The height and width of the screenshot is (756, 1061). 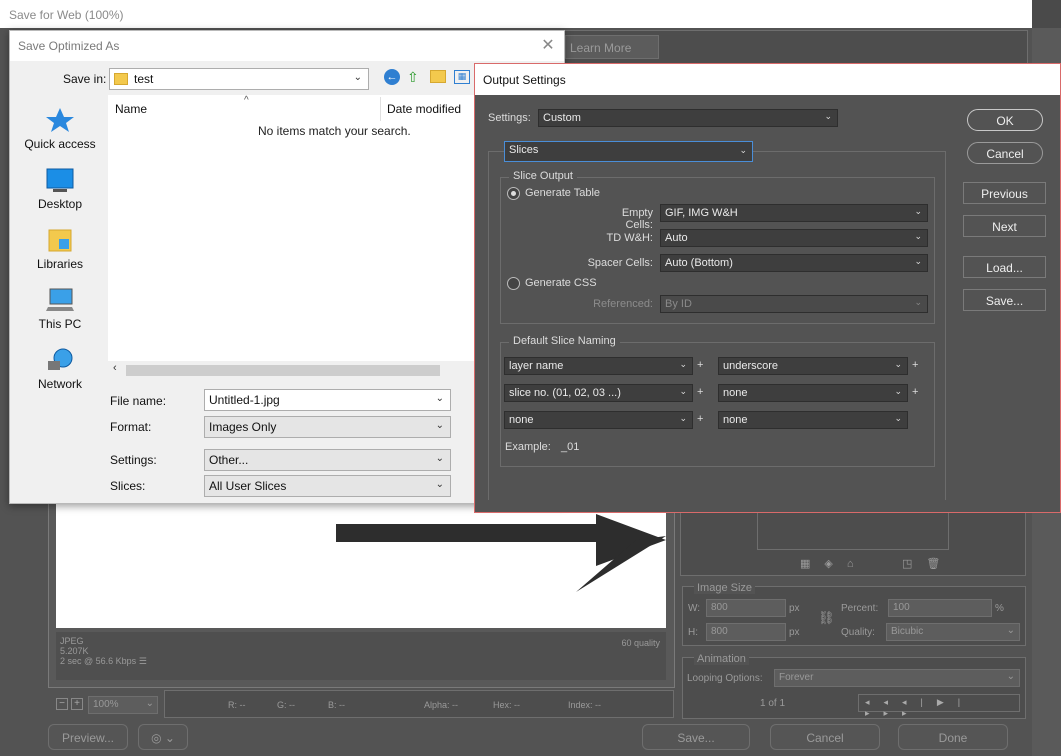 I want to click on zoom-out-button: −, so click(x=62, y=704).